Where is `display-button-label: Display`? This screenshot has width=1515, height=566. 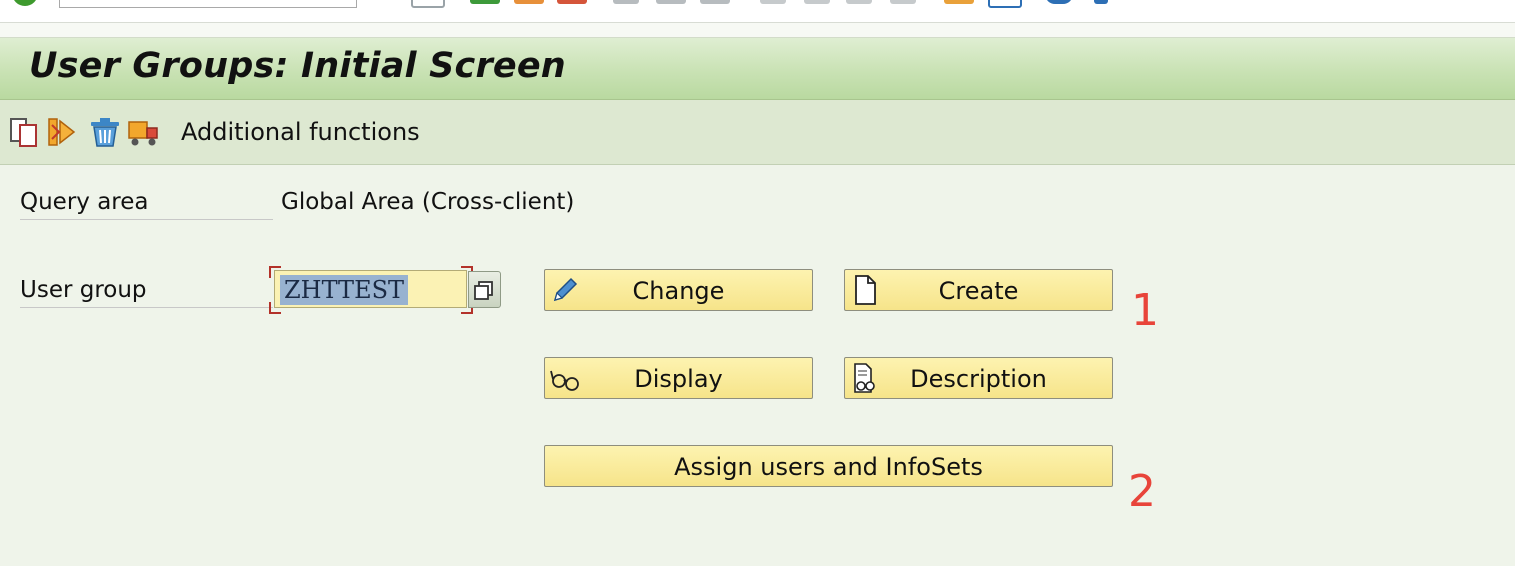 display-button-label: Display is located at coordinates (678, 379).